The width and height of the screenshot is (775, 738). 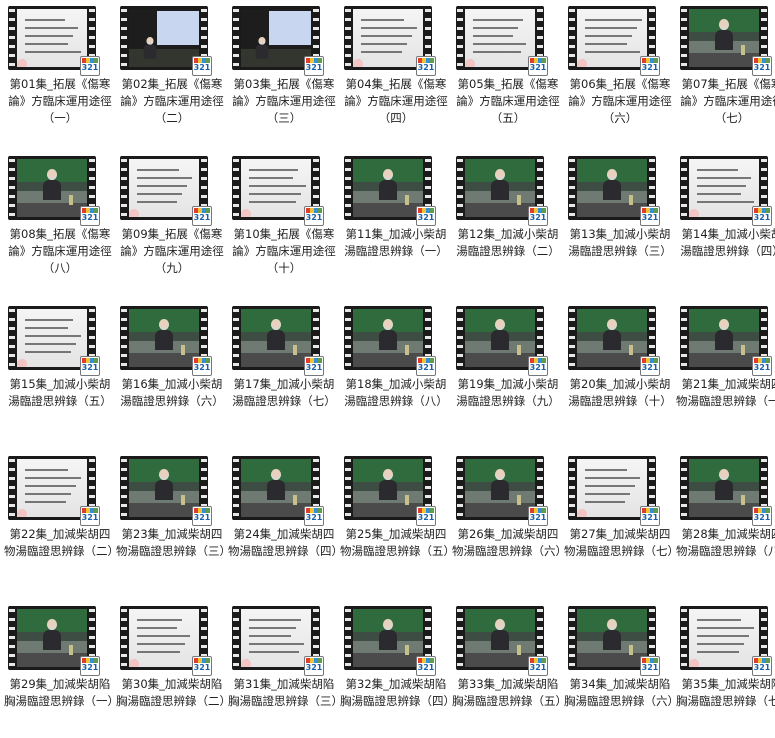 I want to click on video-file-item: 321 第22集_加減柴胡四物湯臨證思辨錄（二）, so click(x=61, y=520).